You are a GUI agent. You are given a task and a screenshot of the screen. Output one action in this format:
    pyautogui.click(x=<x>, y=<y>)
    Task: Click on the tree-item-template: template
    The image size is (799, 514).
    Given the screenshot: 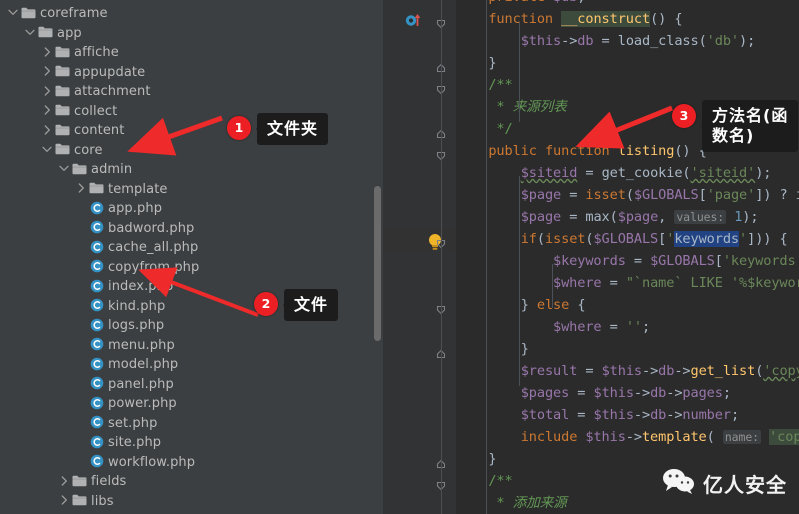 What is the action you would take?
    pyautogui.click(x=83, y=190)
    